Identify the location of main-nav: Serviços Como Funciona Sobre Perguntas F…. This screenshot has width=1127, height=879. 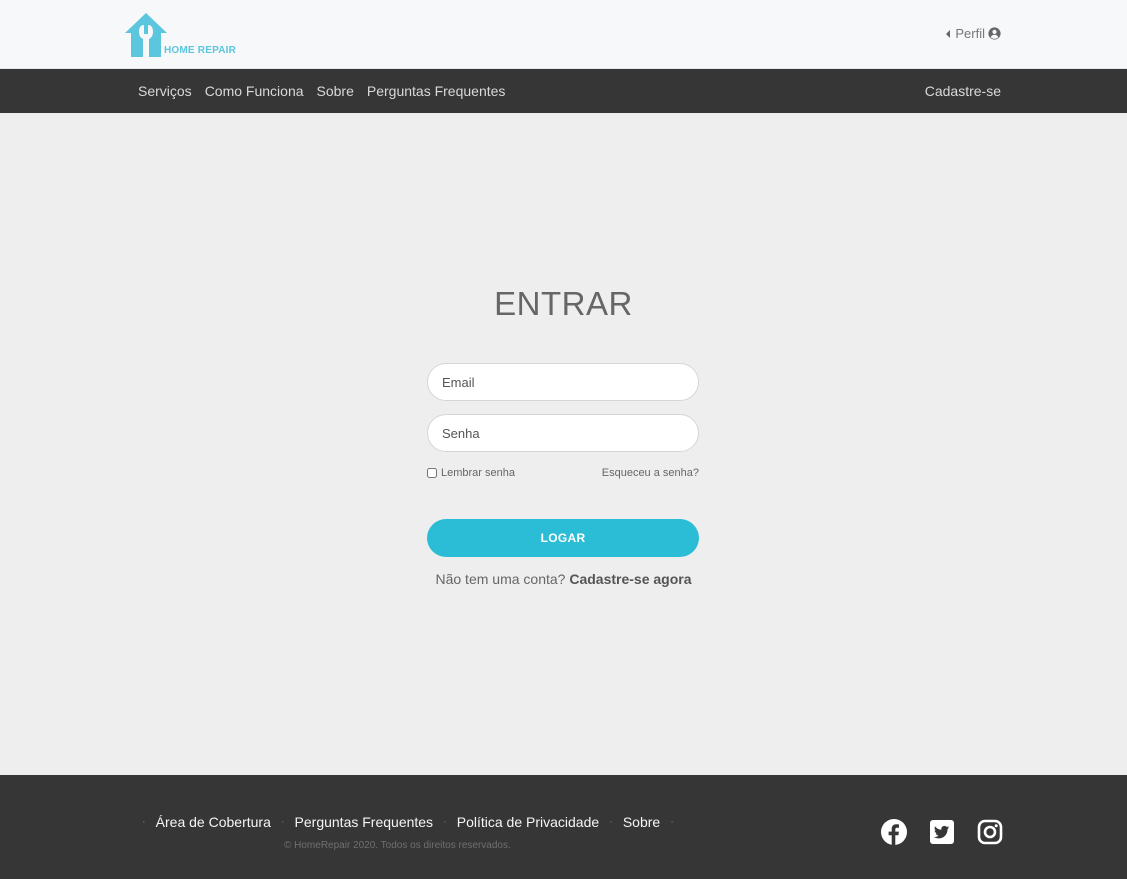
(563, 91).